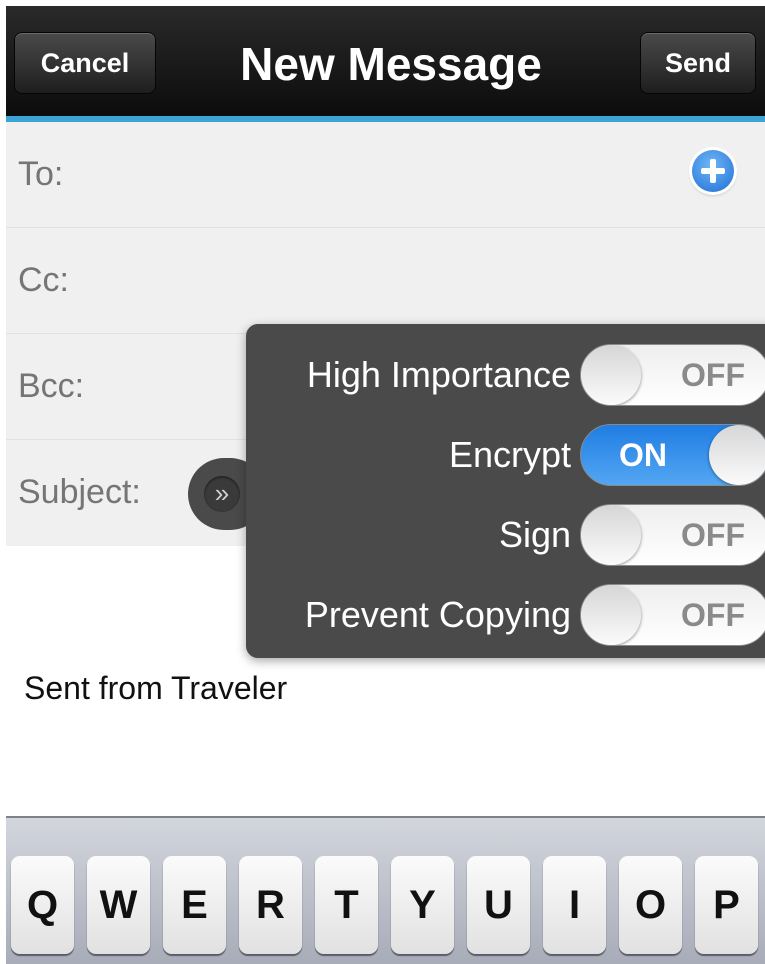  What do you see at coordinates (534, 534) in the screenshot?
I see `sign-label: Sign` at bounding box center [534, 534].